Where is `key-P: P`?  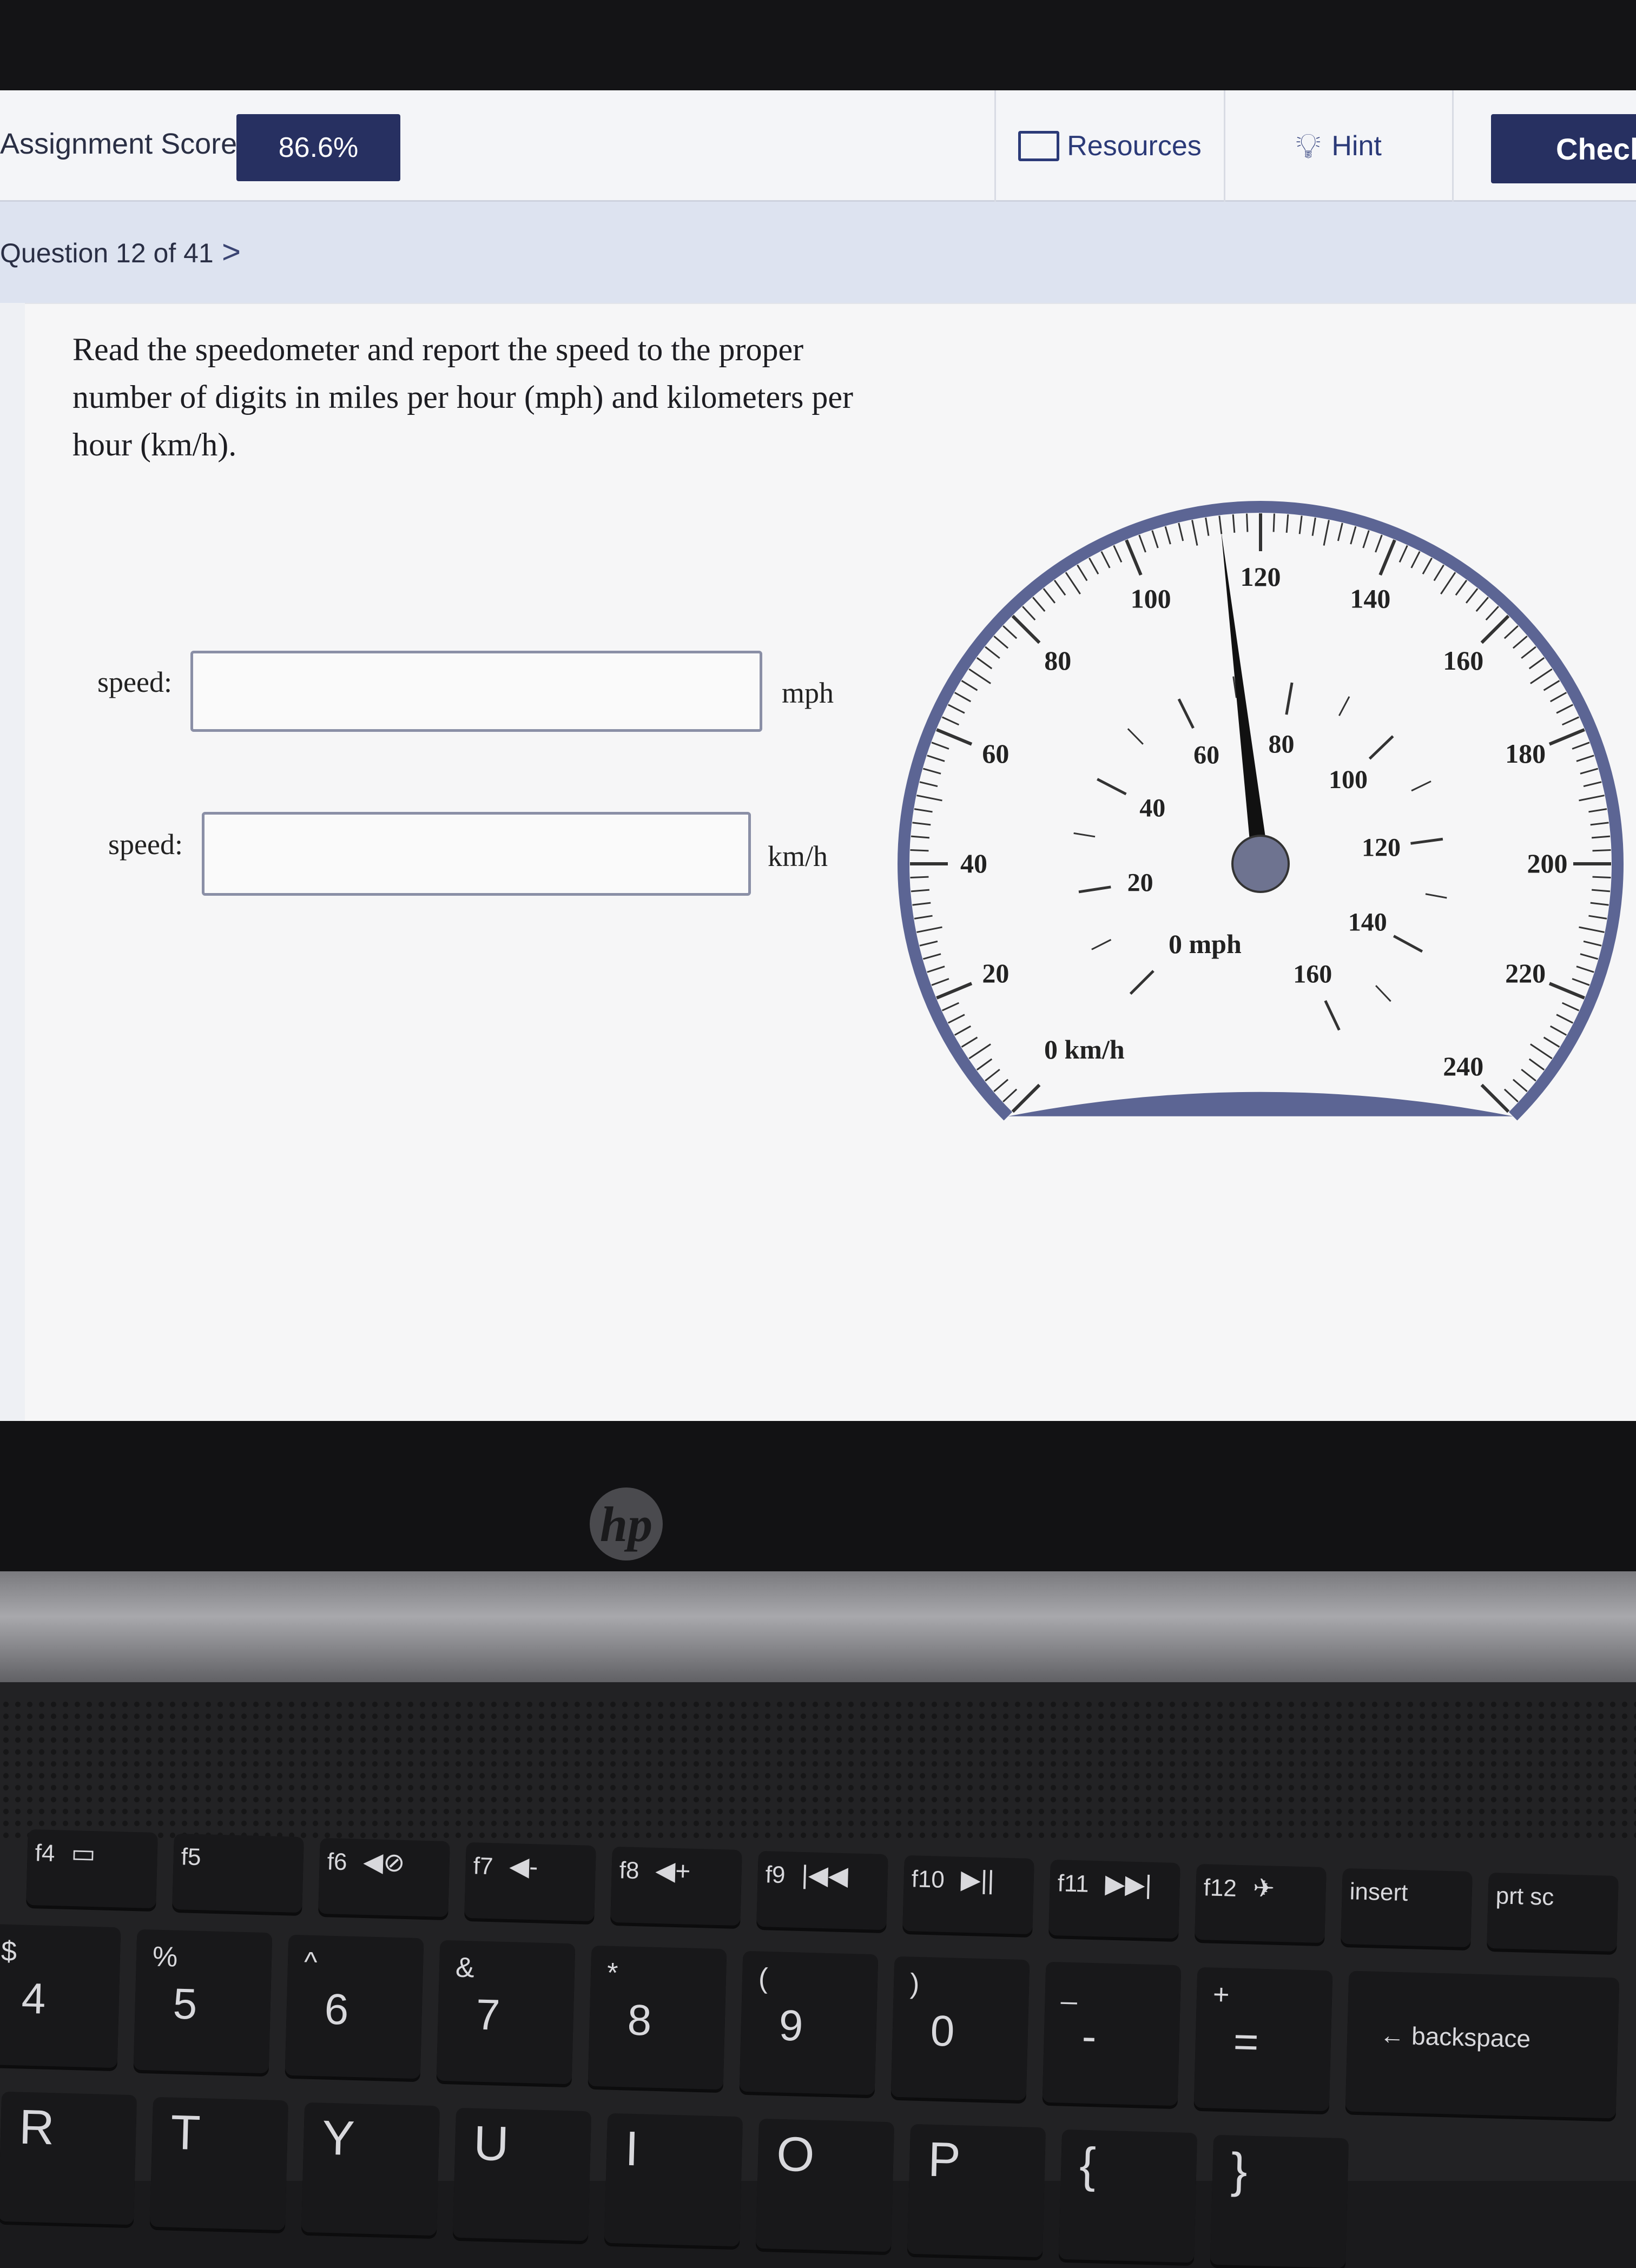
key-P: P is located at coordinates (977, 2191).